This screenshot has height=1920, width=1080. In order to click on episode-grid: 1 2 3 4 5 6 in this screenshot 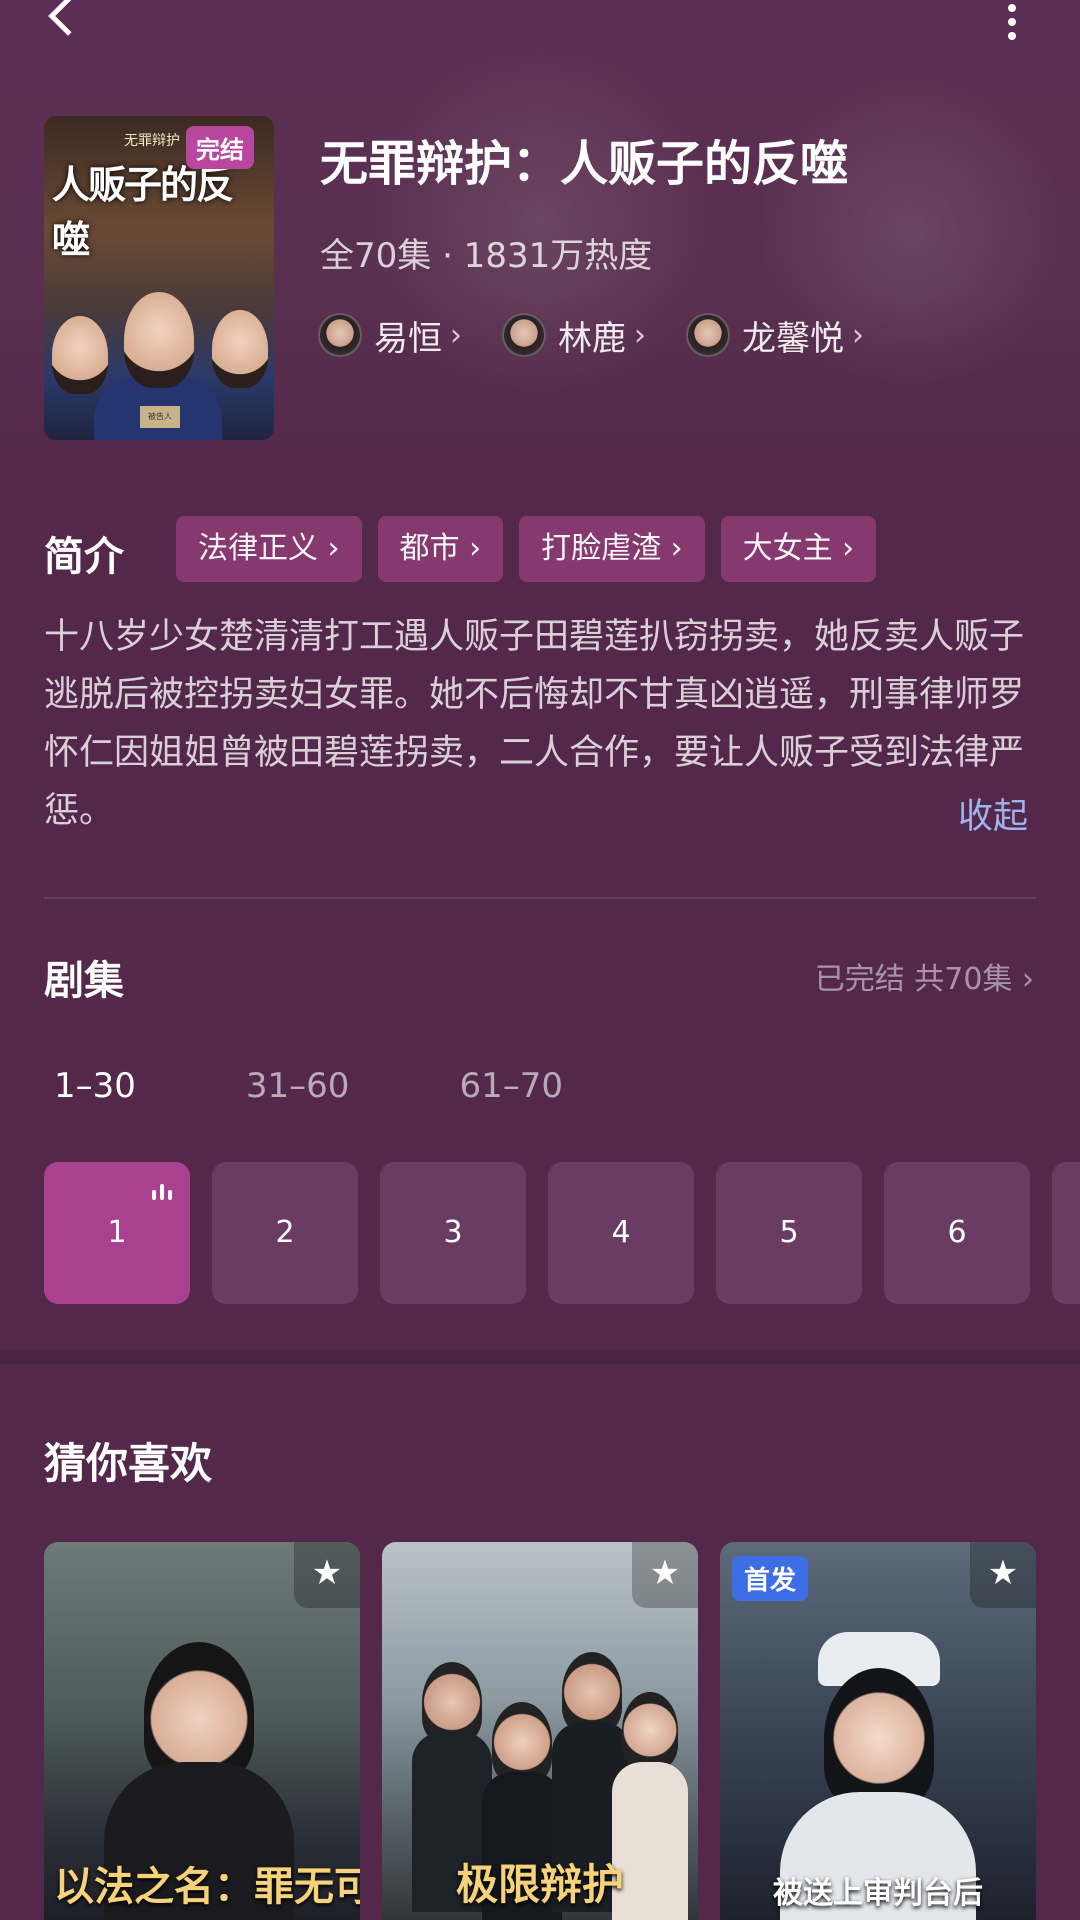, I will do `click(562, 1233)`.